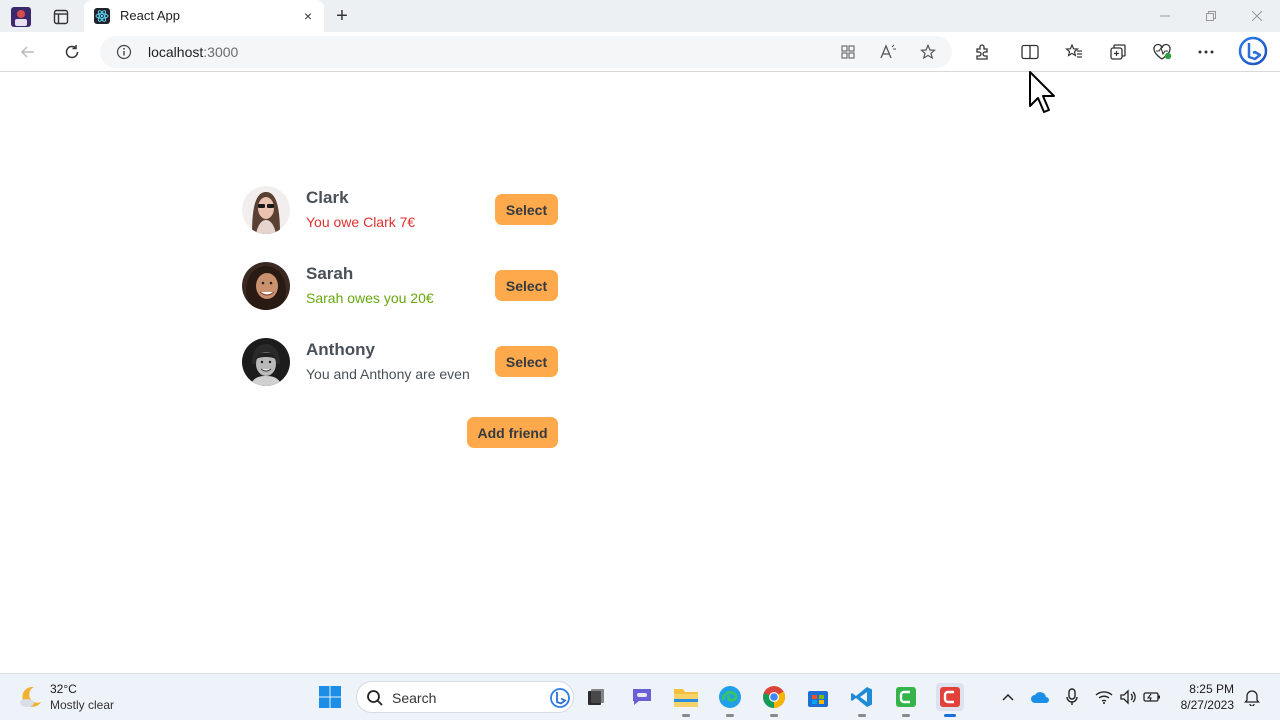 The height and width of the screenshot is (720, 1280). Describe the element at coordinates (526, 52) in the screenshot. I see `address-bar: localhost:3000` at that location.